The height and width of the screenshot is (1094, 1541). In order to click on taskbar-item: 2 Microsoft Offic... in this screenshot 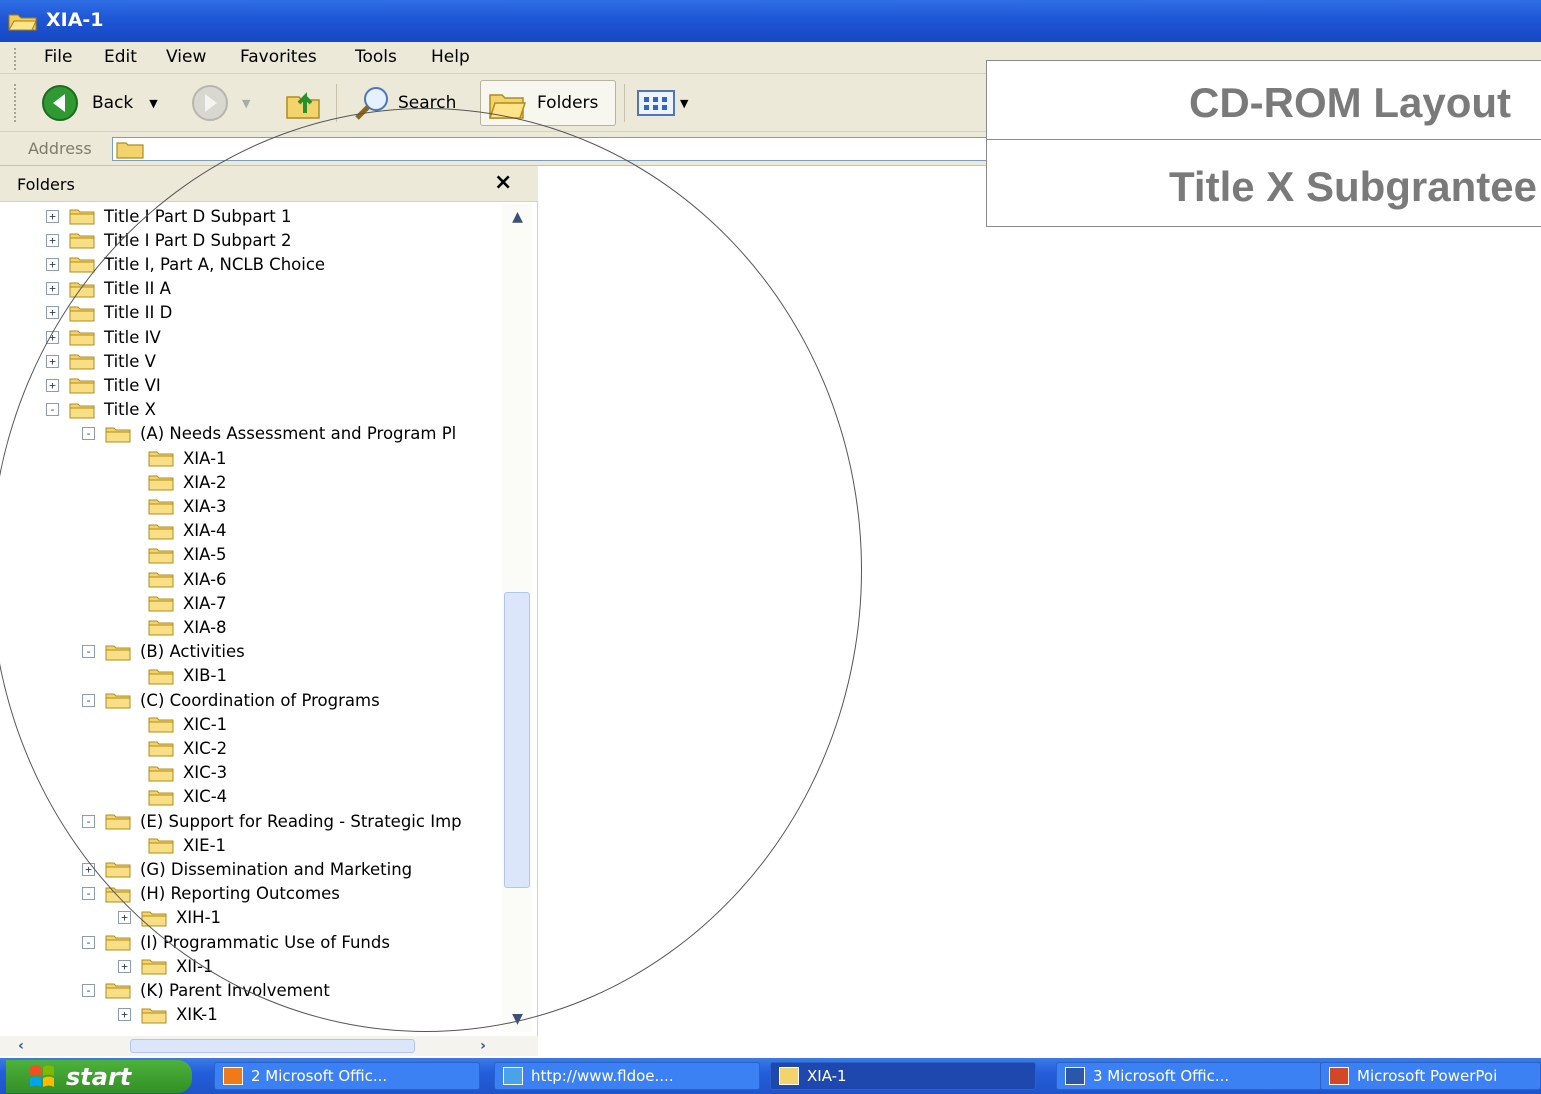, I will do `click(347, 1076)`.